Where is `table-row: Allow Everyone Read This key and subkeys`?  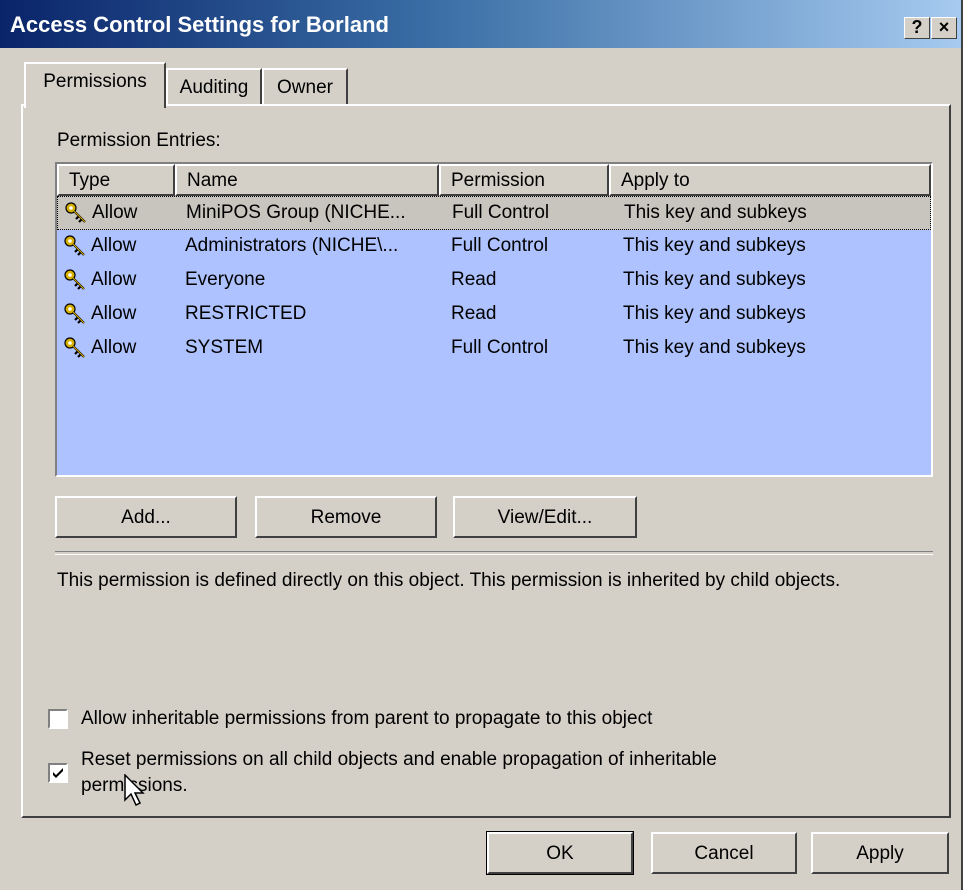 table-row: Allow Everyone Read This key and subkeys is located at coordinates (494, 281).